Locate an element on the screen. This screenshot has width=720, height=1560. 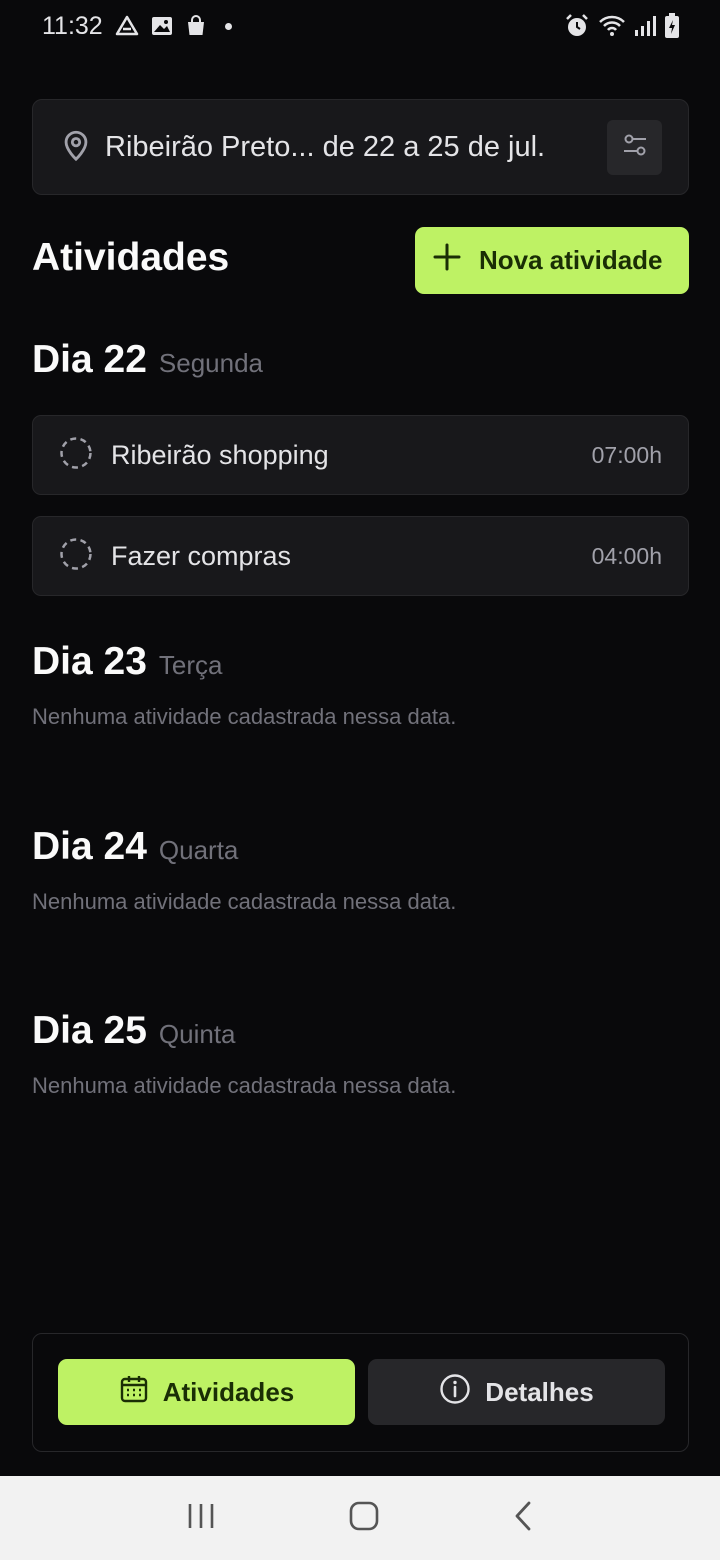
sliders-icon is located at coordinates (635, 147).